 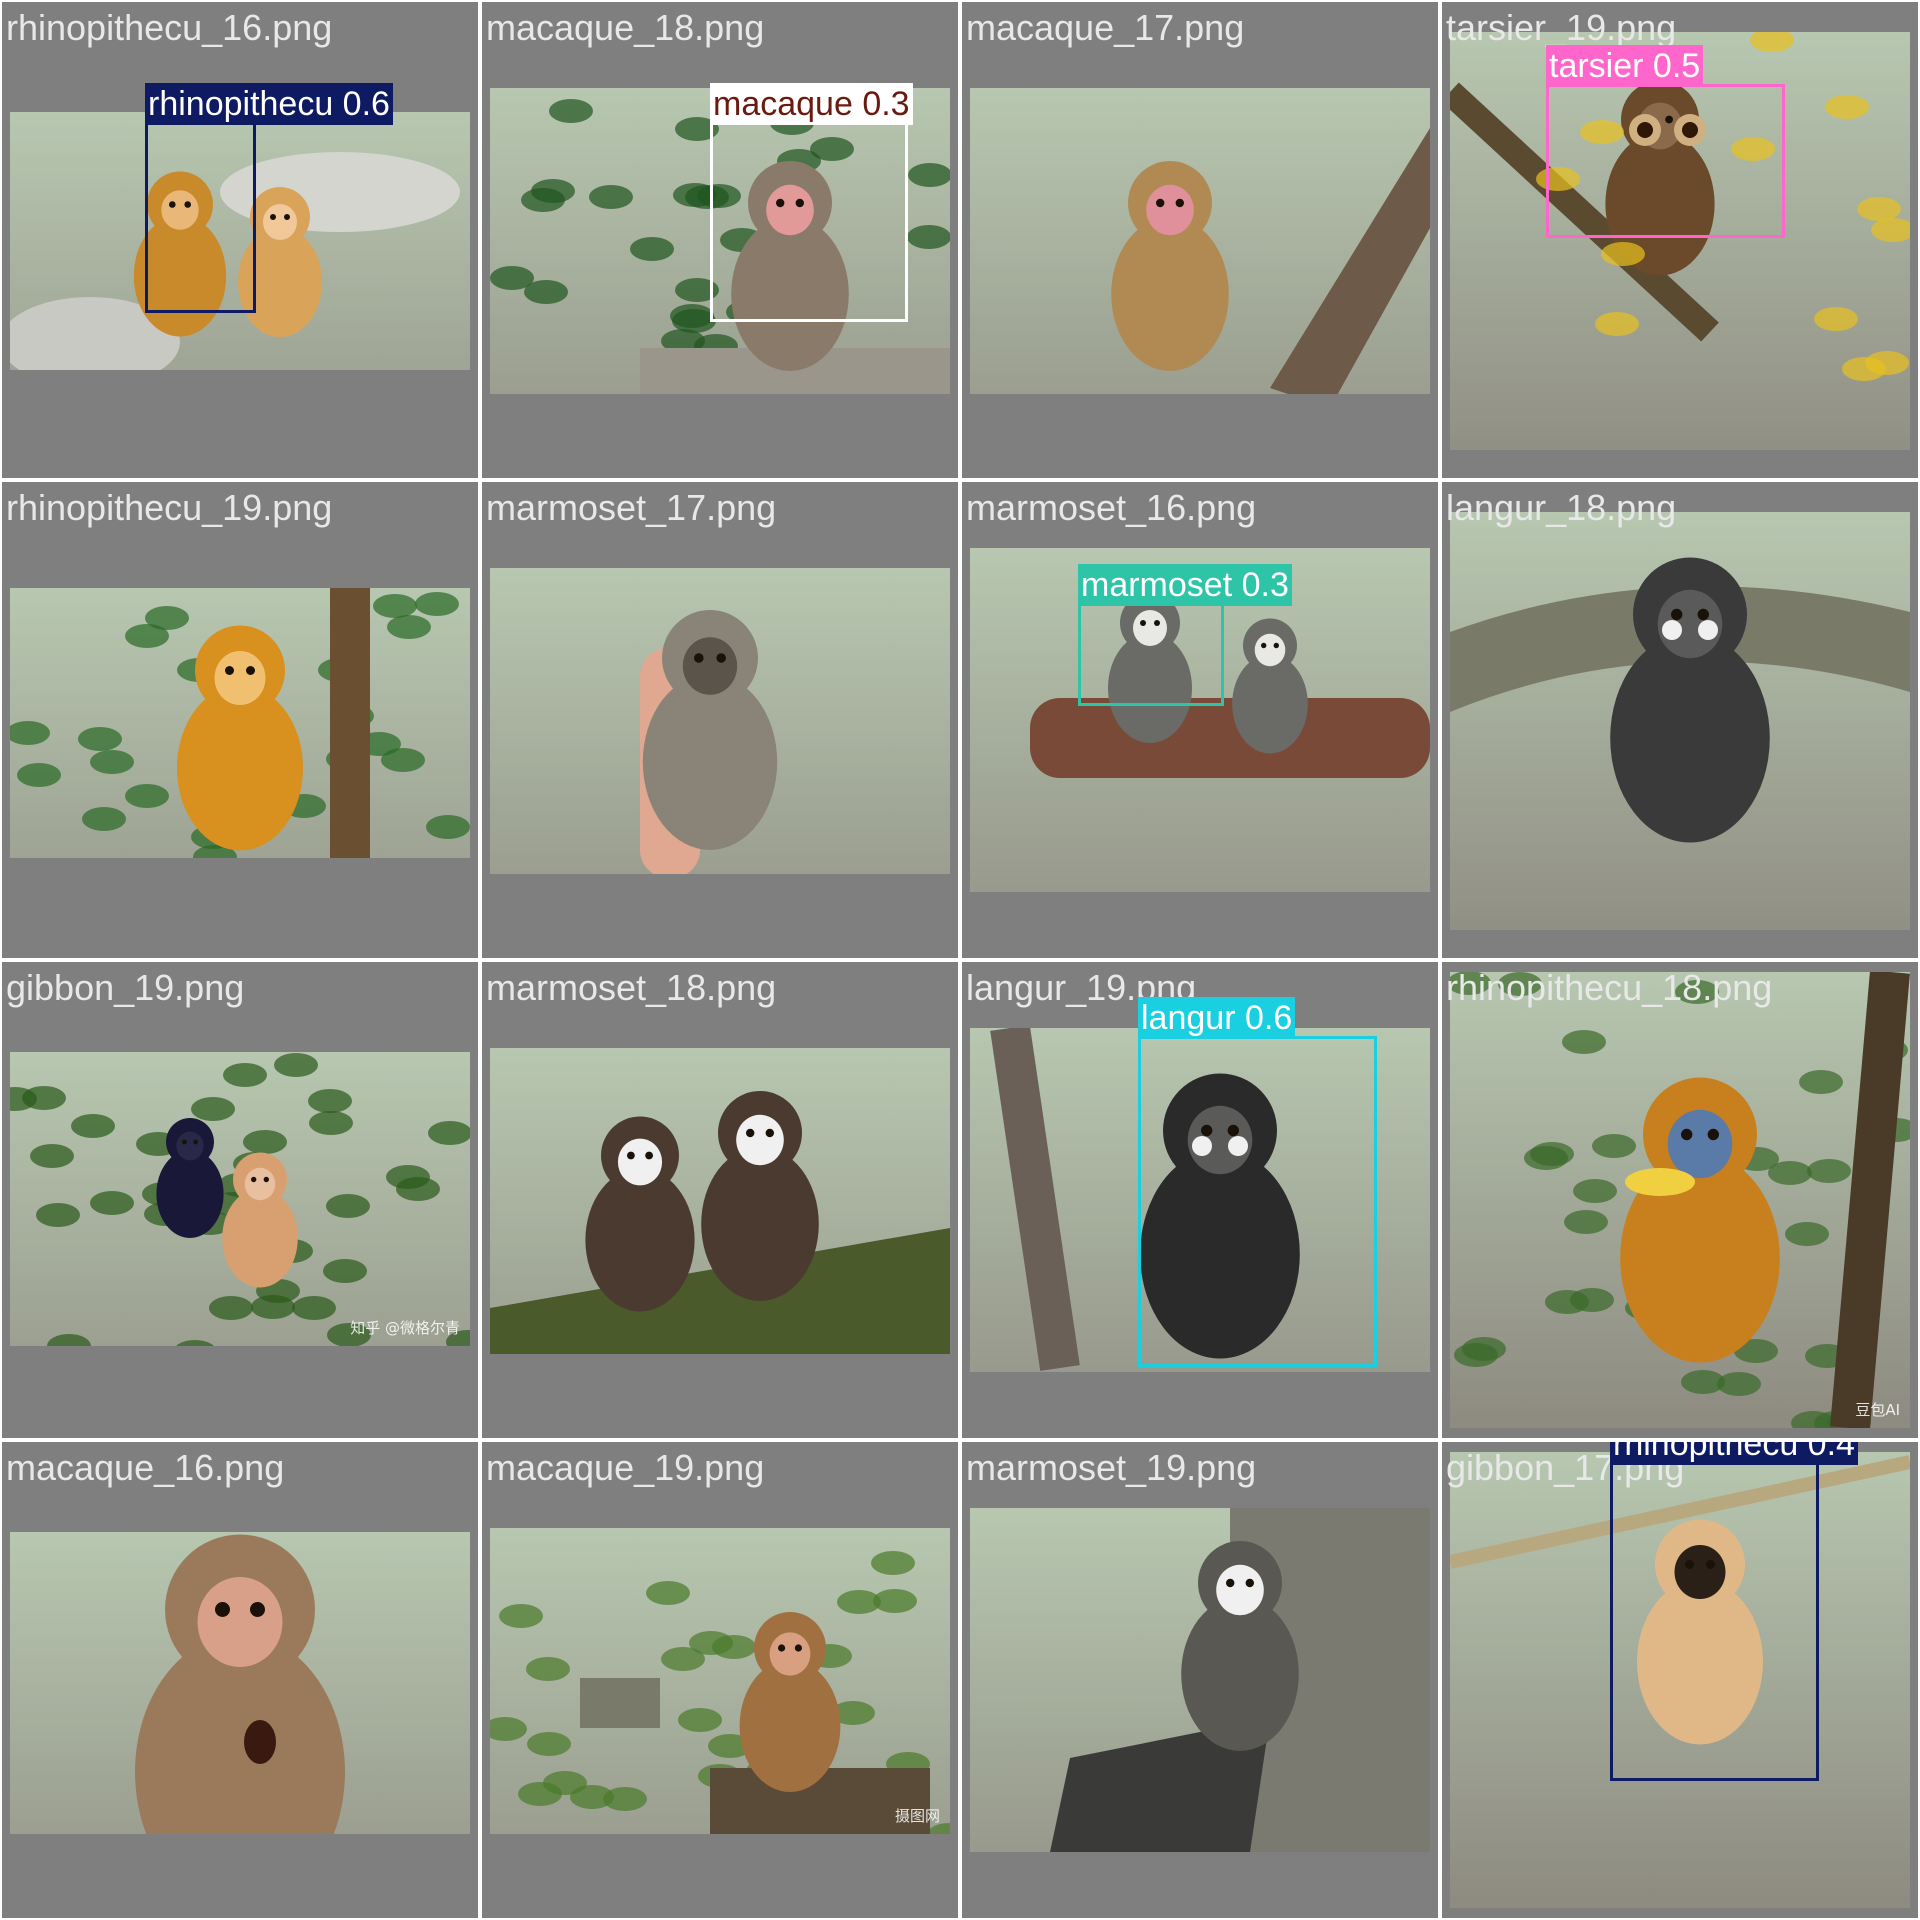 I want to click on animal-photo: 摄图网, so click(x=720, y=1681).